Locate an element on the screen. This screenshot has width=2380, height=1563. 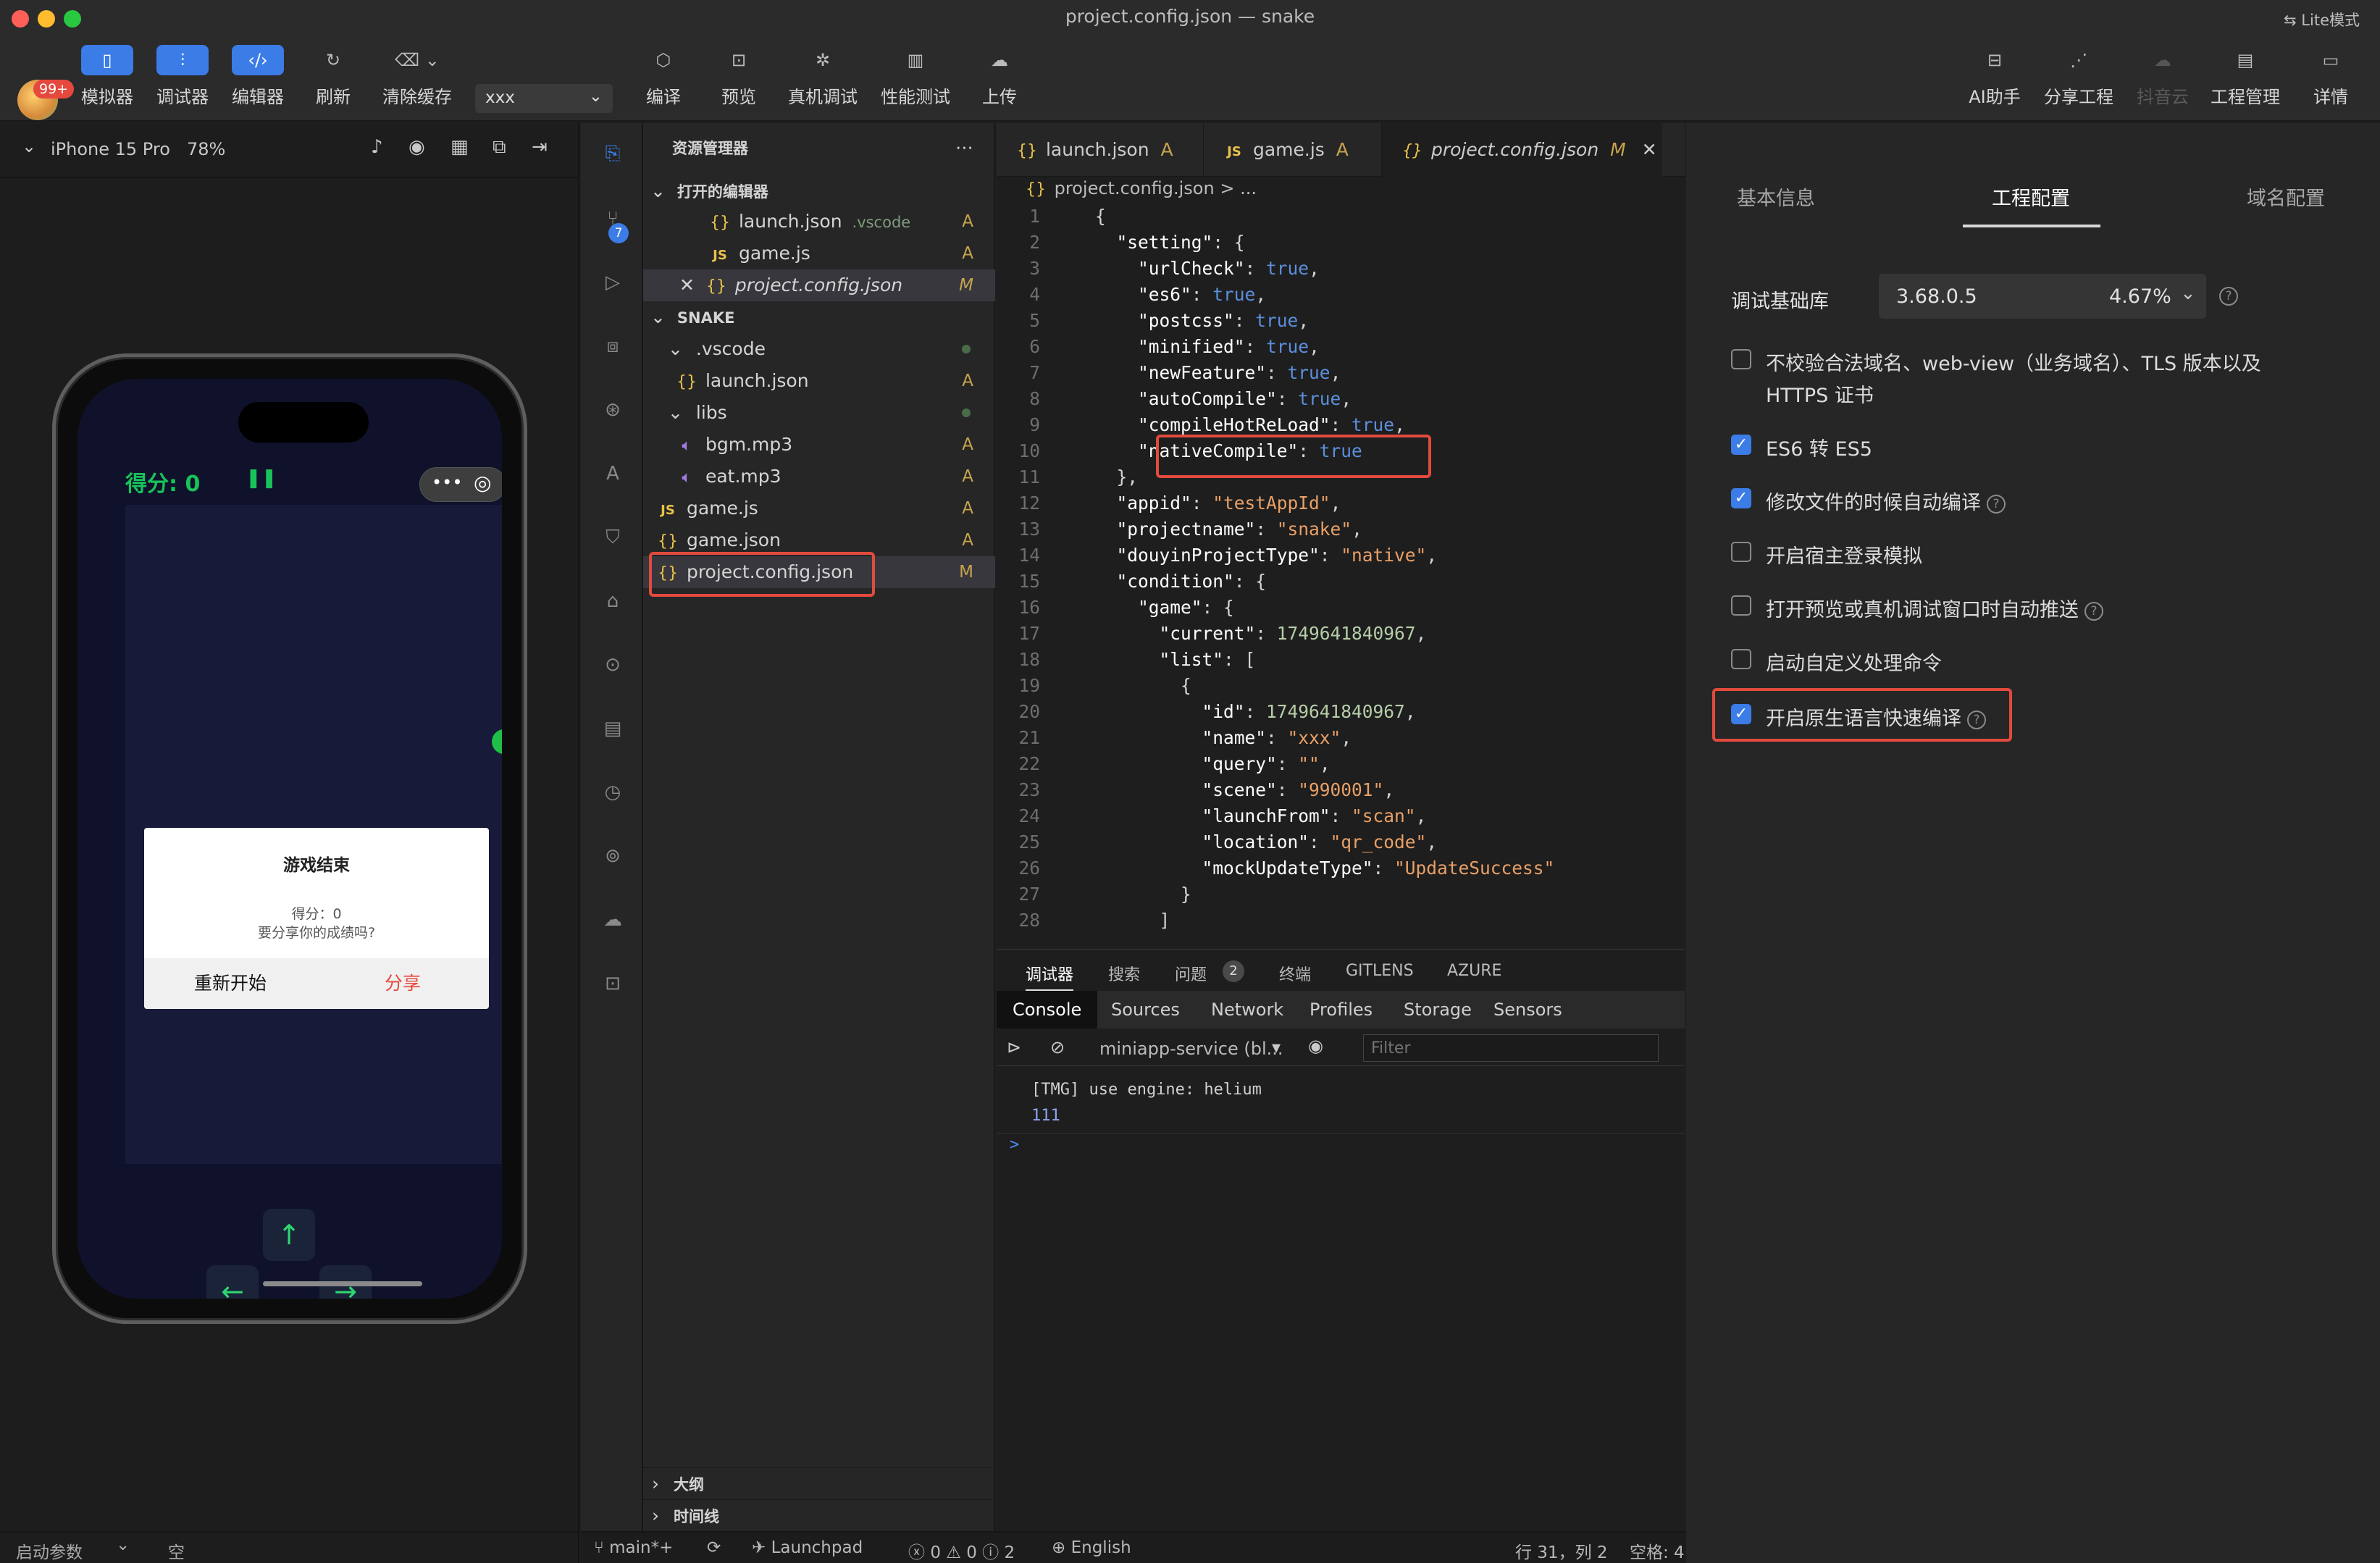
tab-basic-info: 基本信息 is located at coordinates (1776, 197).